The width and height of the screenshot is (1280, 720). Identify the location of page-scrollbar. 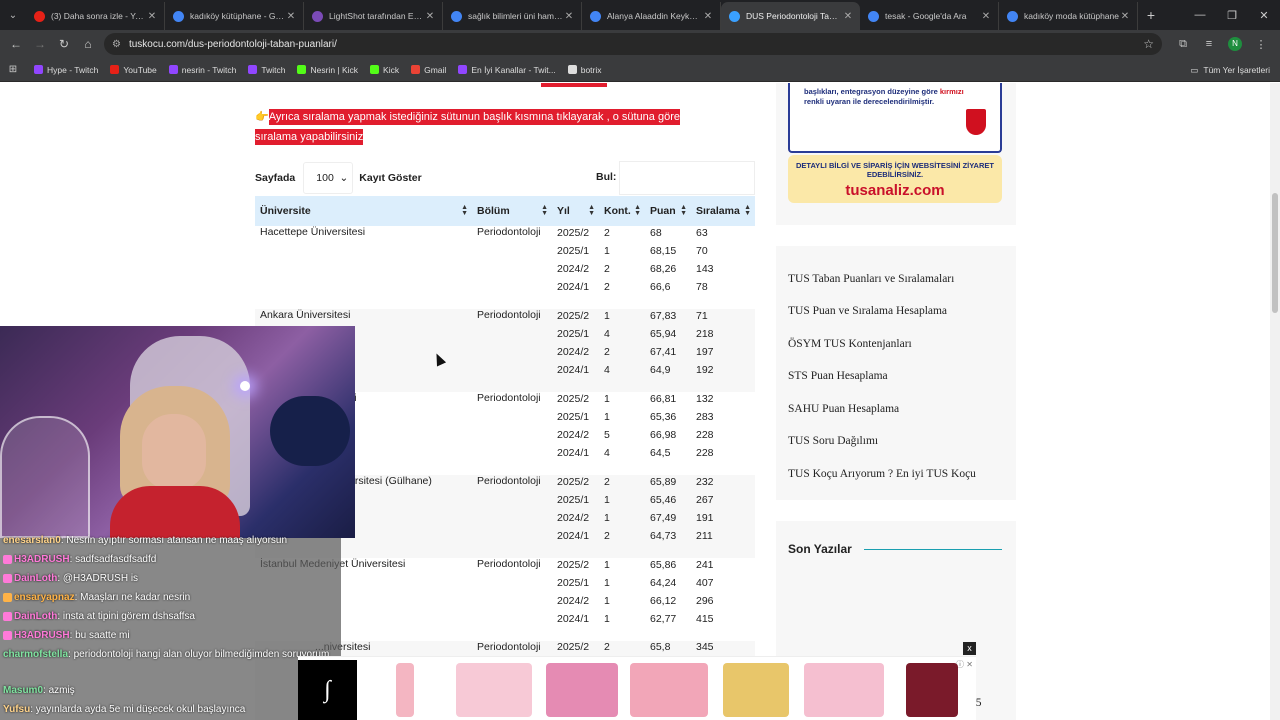
(1275, 401).